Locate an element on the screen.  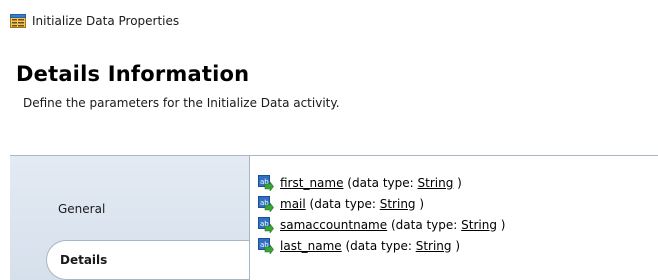
tab-details-label: Details is located at coordinates (84, 260).